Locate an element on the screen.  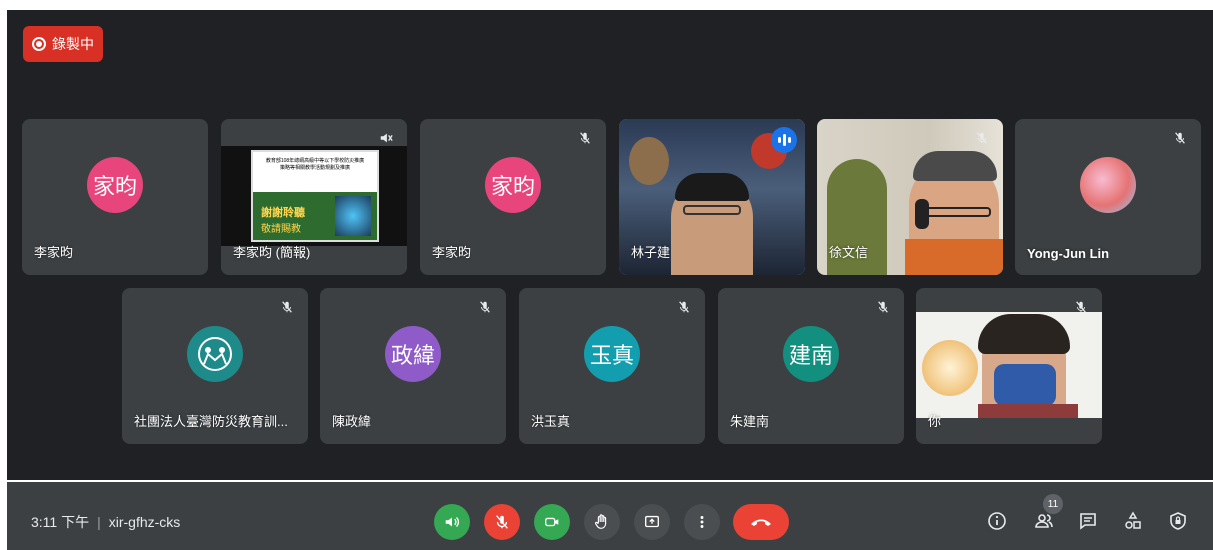
meeting-code: xir-gfhz-cks is located at coordinates (144, 522).